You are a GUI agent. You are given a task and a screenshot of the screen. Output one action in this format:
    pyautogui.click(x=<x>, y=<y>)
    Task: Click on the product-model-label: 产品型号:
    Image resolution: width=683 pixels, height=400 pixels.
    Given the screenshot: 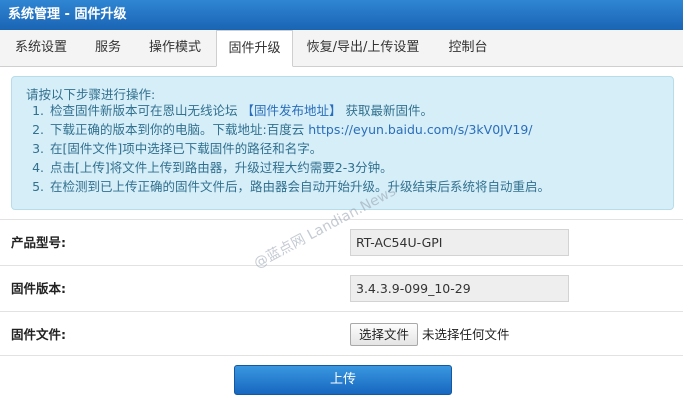 What is the action you would take?
    pyautogui.click(x=38, y=242)
    